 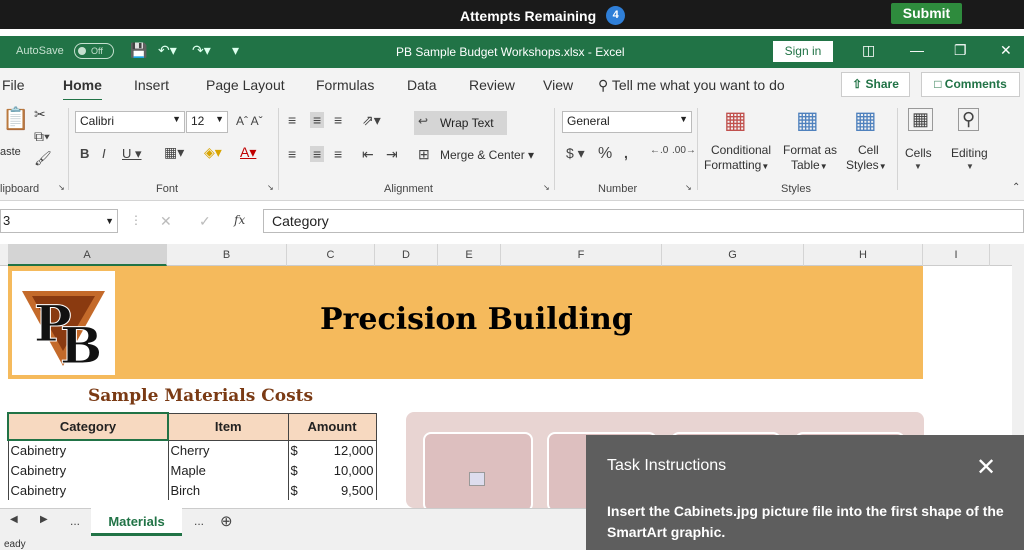 What do you see at coordinates (875, 84) in the screenshot?
I see `share-button: ⇧ Share` at bounding box center [875, 84].